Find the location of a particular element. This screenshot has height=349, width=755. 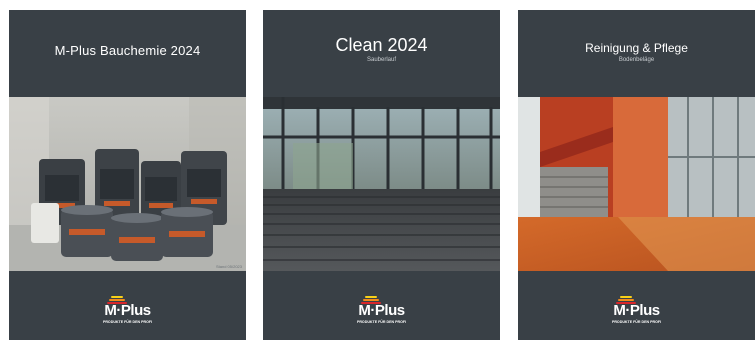

catalog-title: Reinigung & Pflege is located at coordinates (636, 48).